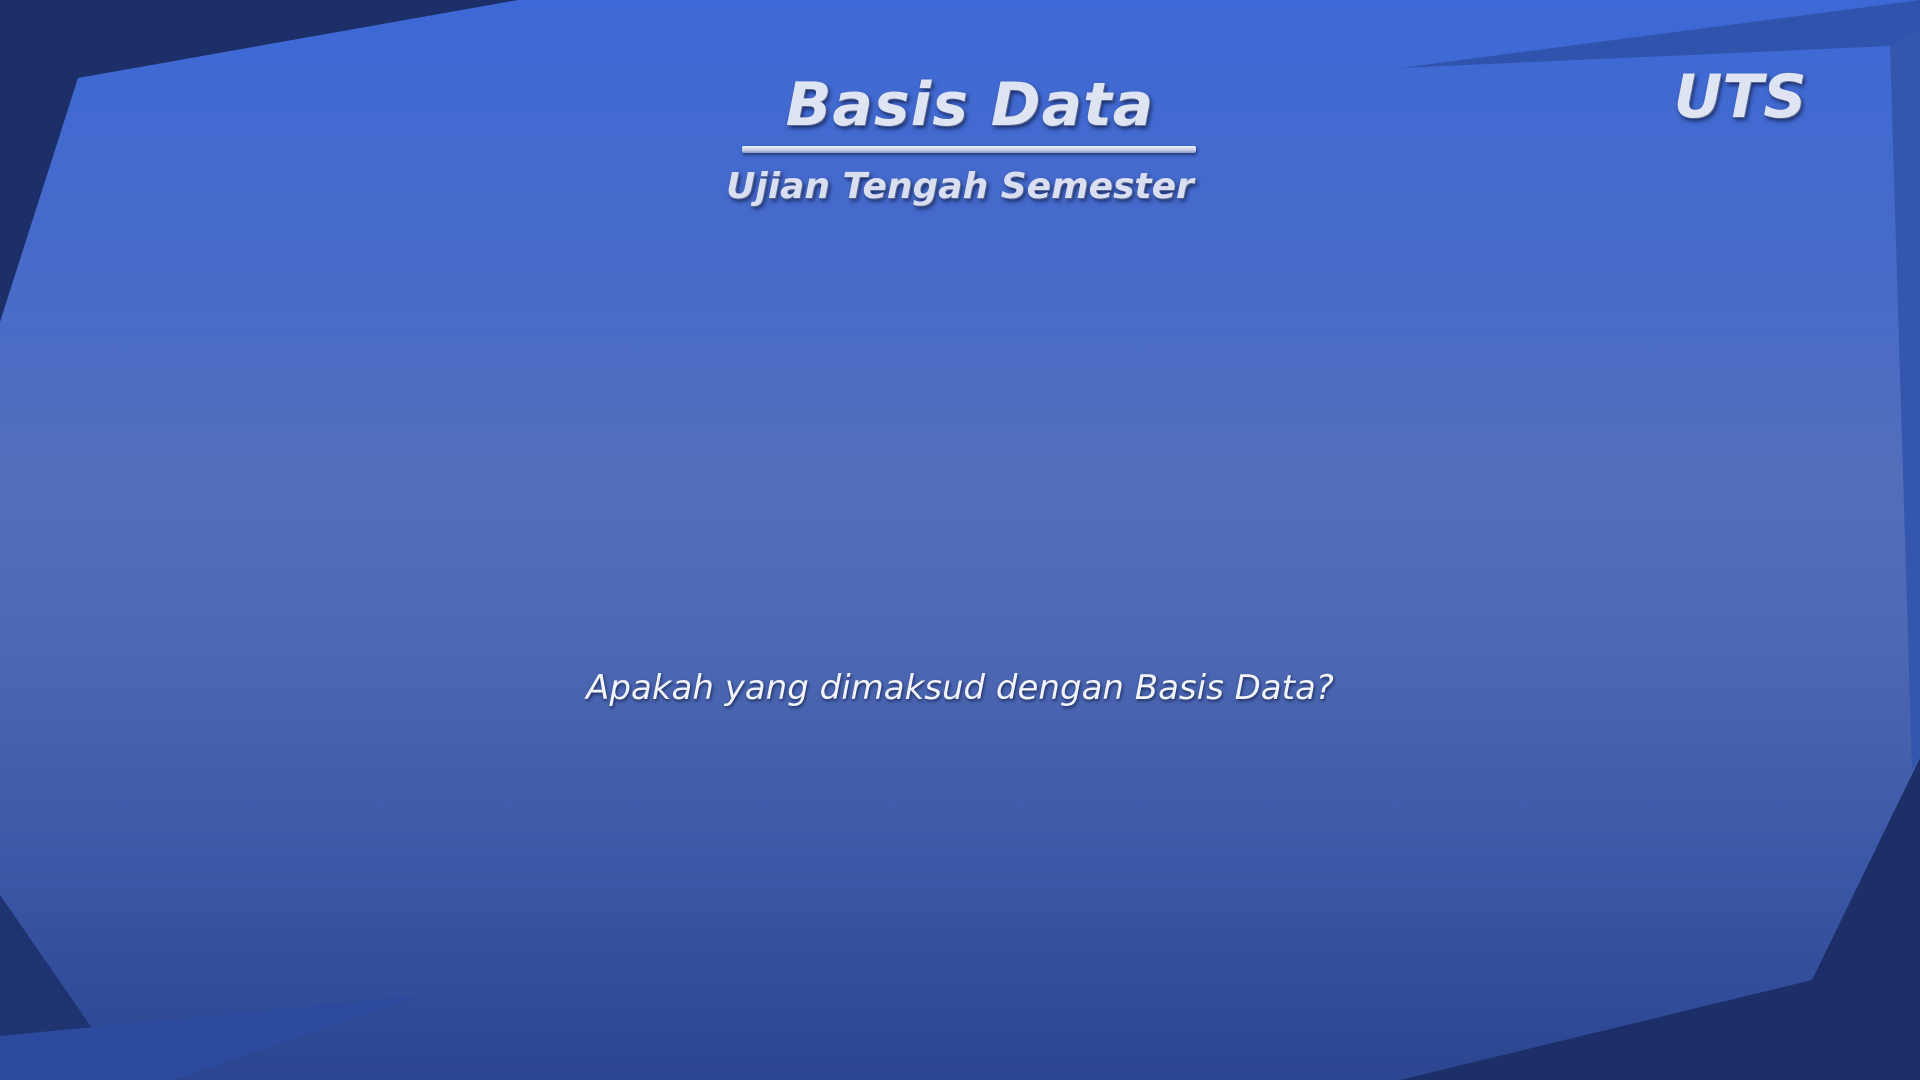 This screenshot has width=1920, height=1080. Describe the element at coordinates (970, 105) in the screenshot. I see `slide-title: Basis Data` at that location.